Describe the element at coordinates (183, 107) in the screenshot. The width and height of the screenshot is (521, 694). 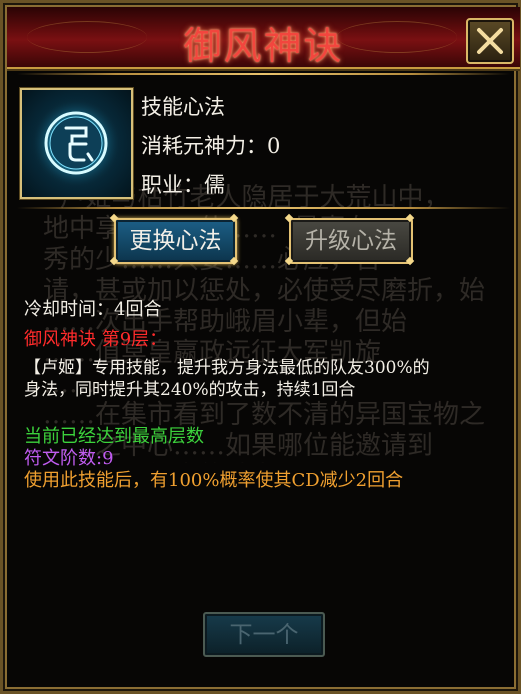
I see `skill-type-label: 技能心法` at that location.